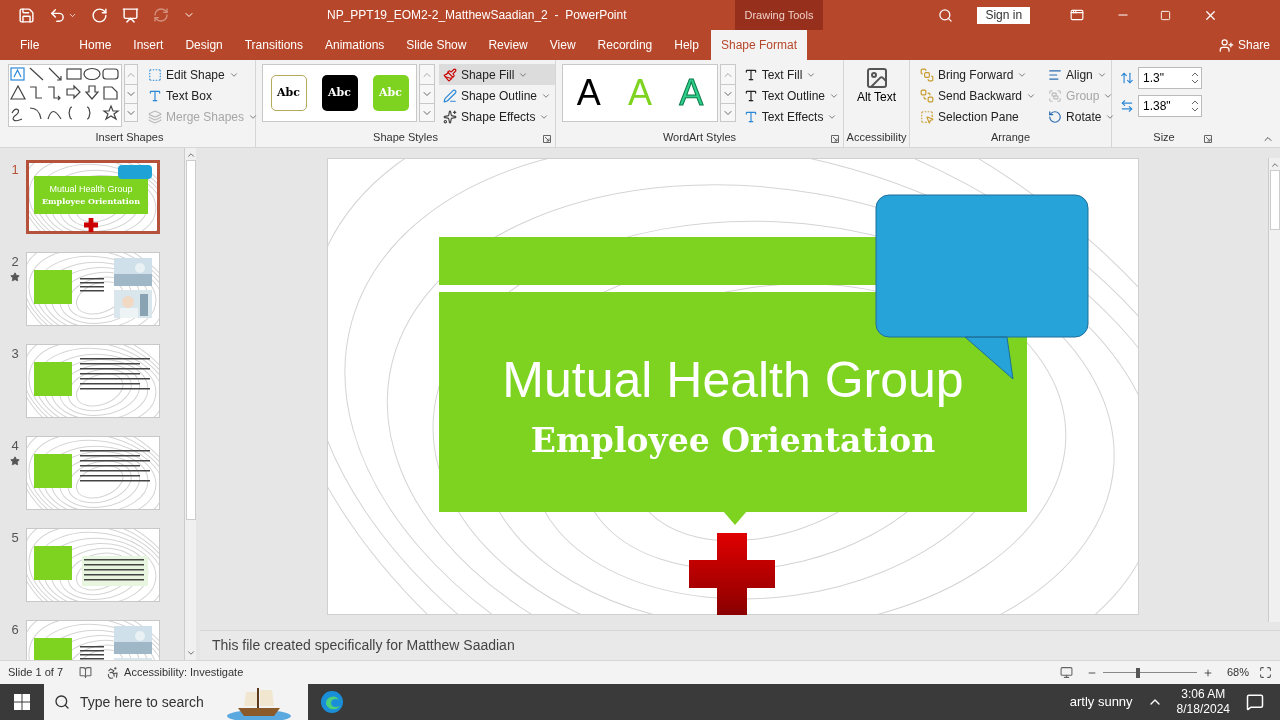 The width and height of the screenshot is (1280, 720). What do you see at coordinates (15, 170) in the screenshot?
I see `slide-number: 1` at bounding box center [15, 170].